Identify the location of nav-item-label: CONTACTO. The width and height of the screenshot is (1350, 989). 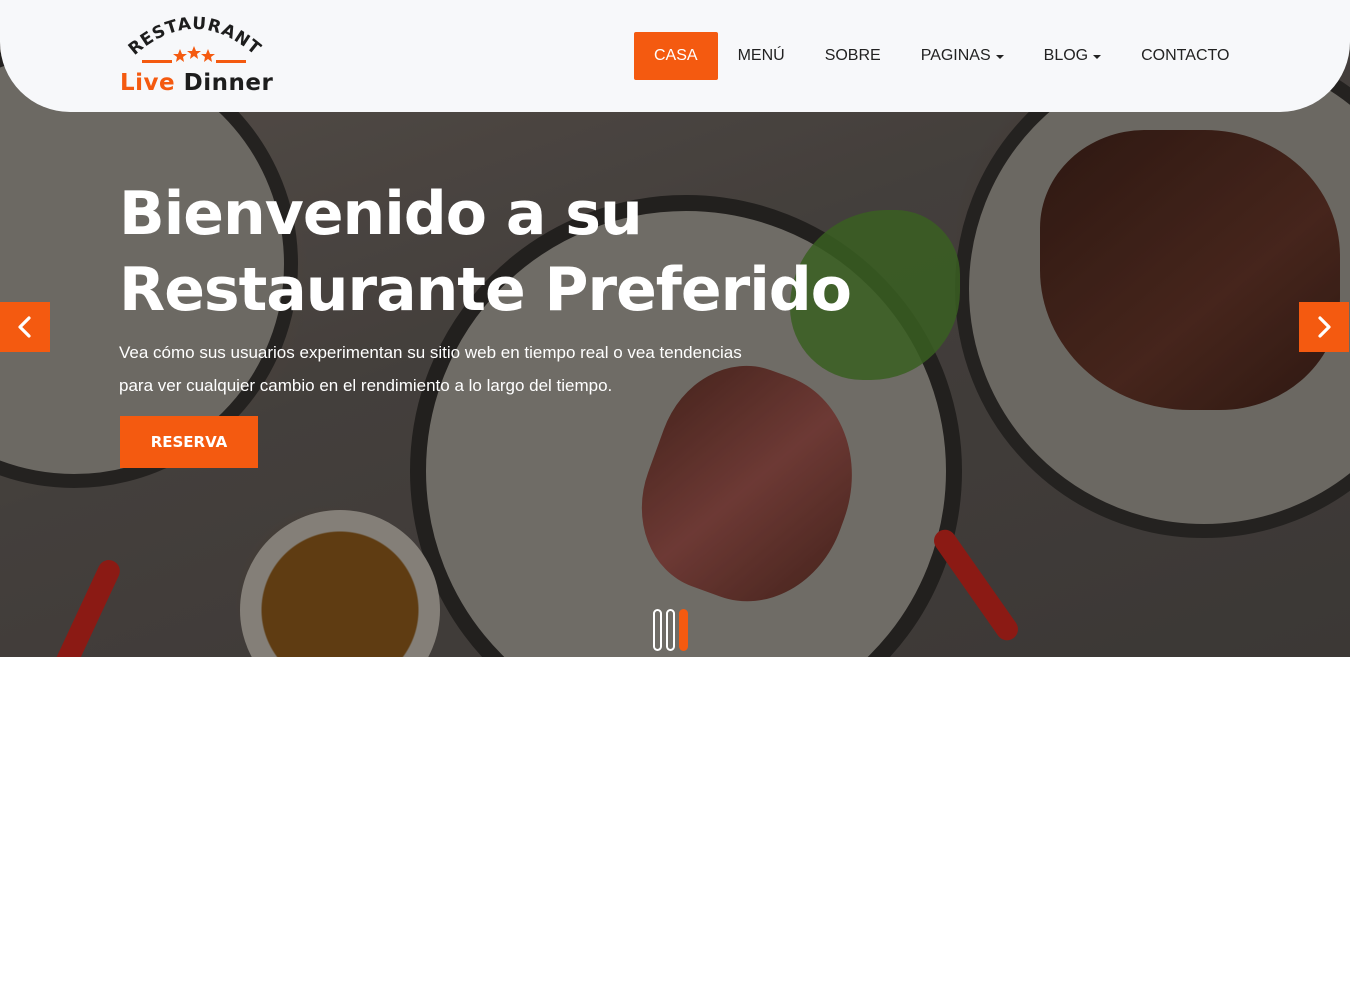
(1185, 55).